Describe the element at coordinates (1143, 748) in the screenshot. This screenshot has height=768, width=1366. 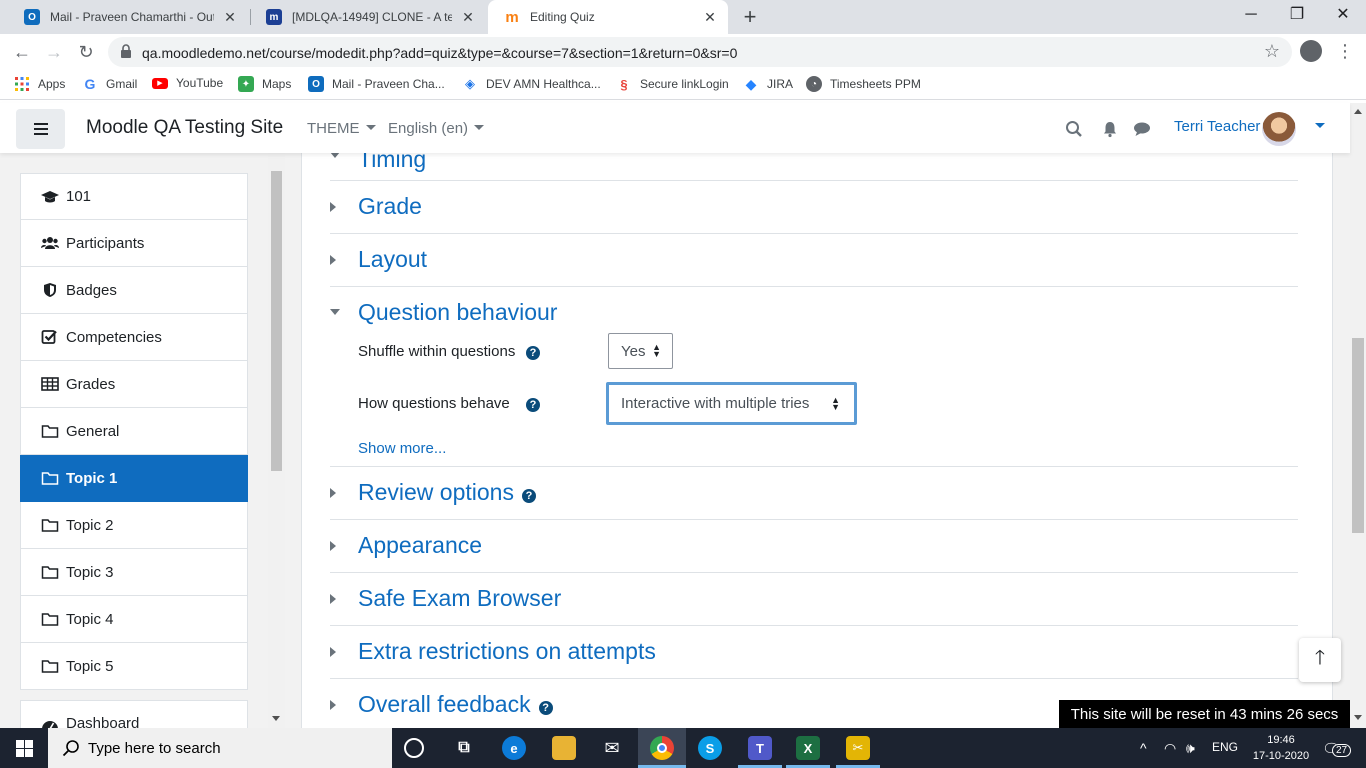
I see `tray-overflow-icon: ^` at that location.